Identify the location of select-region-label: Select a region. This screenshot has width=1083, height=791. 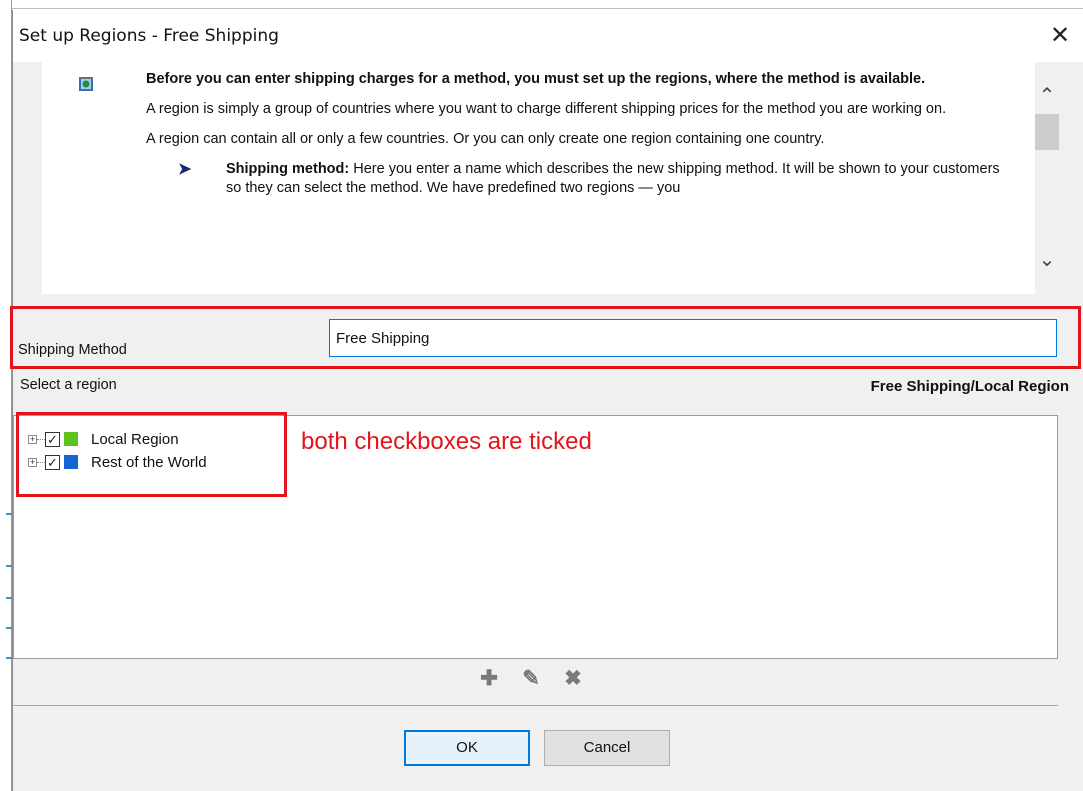
(68, 385).